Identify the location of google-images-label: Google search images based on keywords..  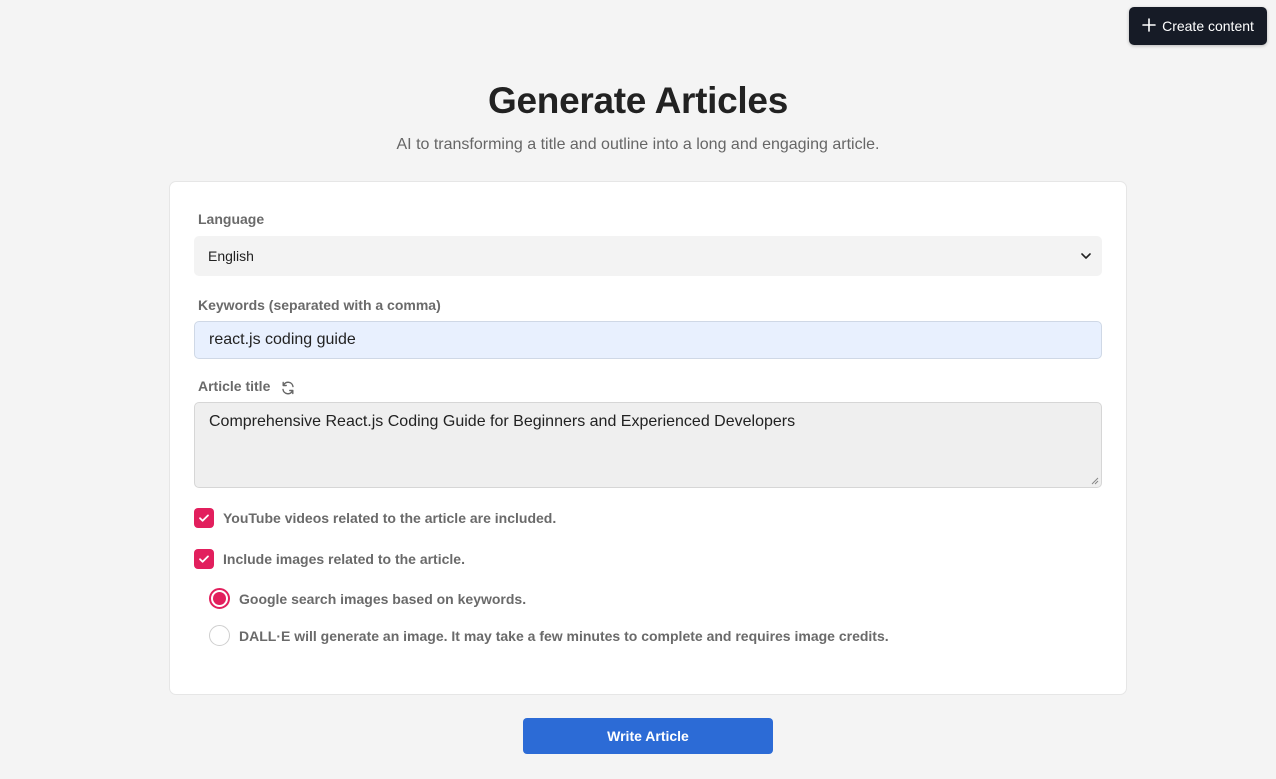
(383, 598).